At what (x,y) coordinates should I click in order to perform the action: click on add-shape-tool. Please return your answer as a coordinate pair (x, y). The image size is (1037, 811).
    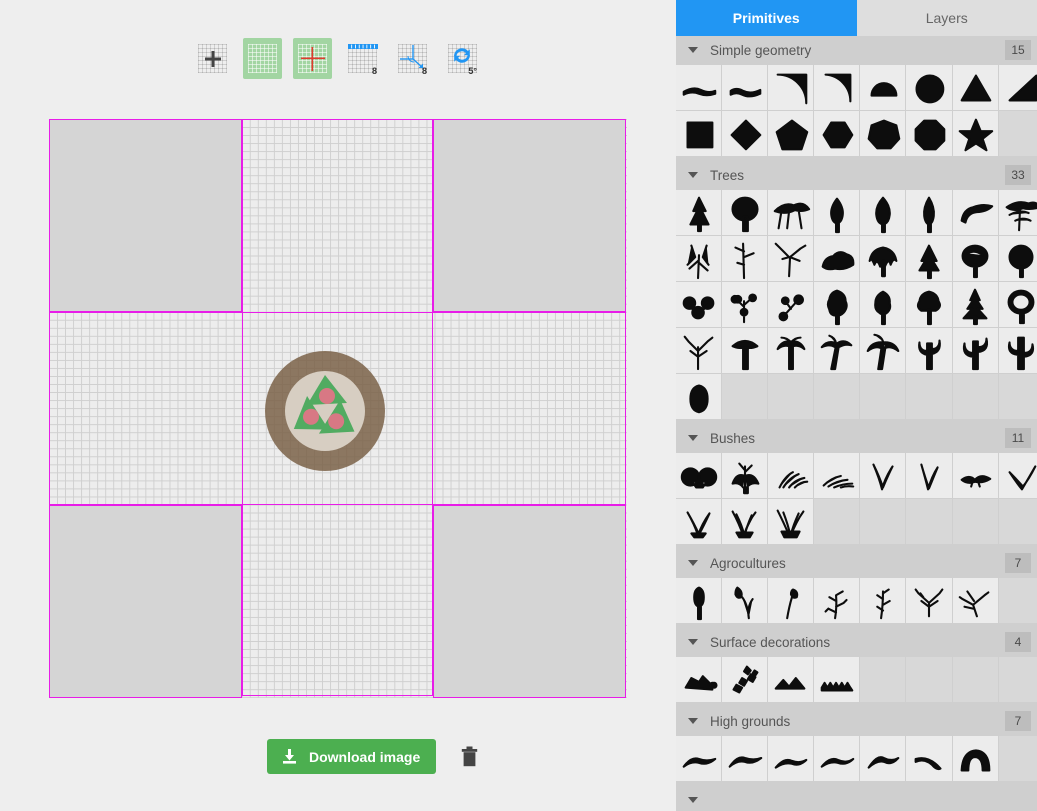
    Looking at the image, I should click on (212, 58).